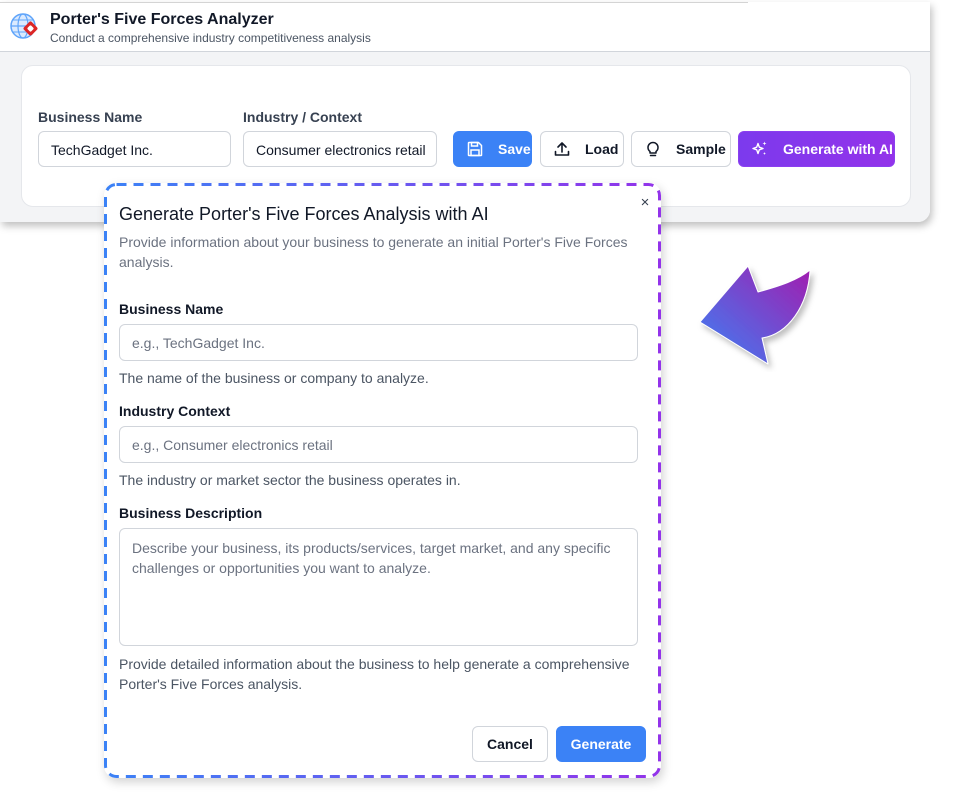 The width and height of the screenshot is (958, 803). I want to click on sample-label: Sample, so click(701, 149).